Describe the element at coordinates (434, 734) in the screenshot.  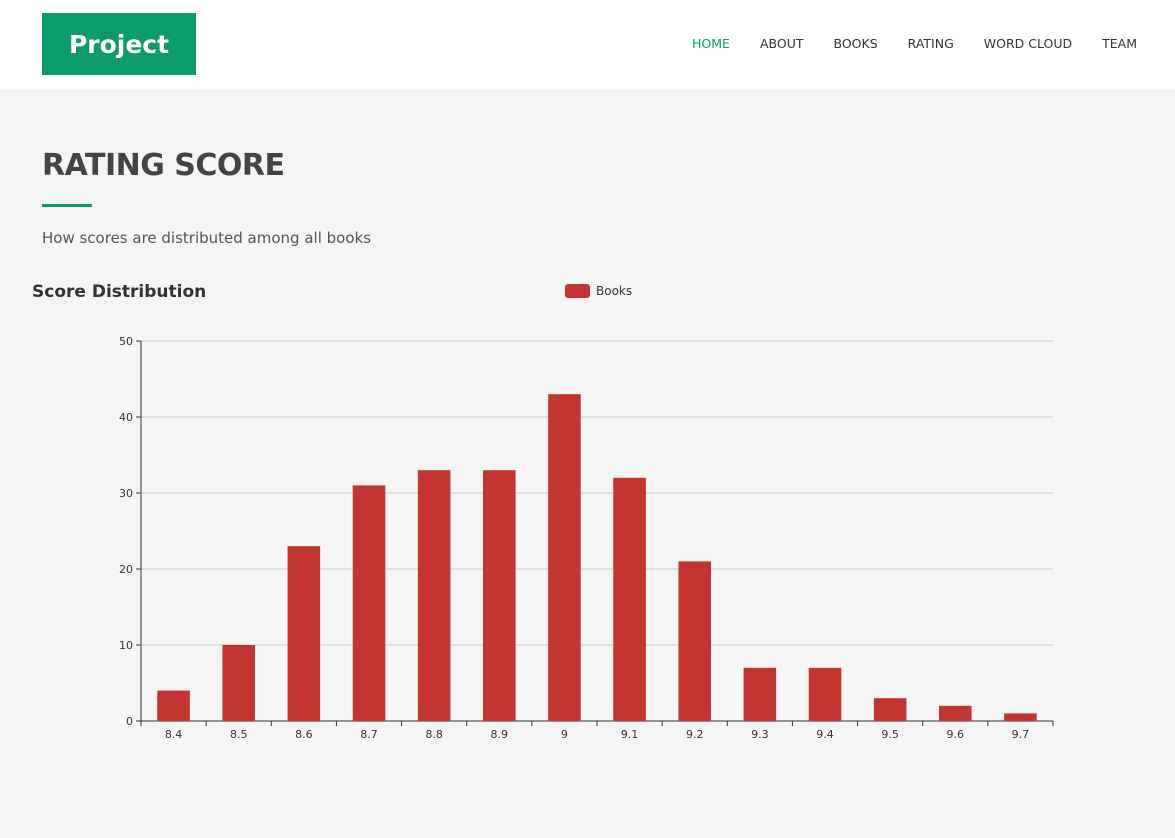
I see `x-tick-label: 8.8` at that location.